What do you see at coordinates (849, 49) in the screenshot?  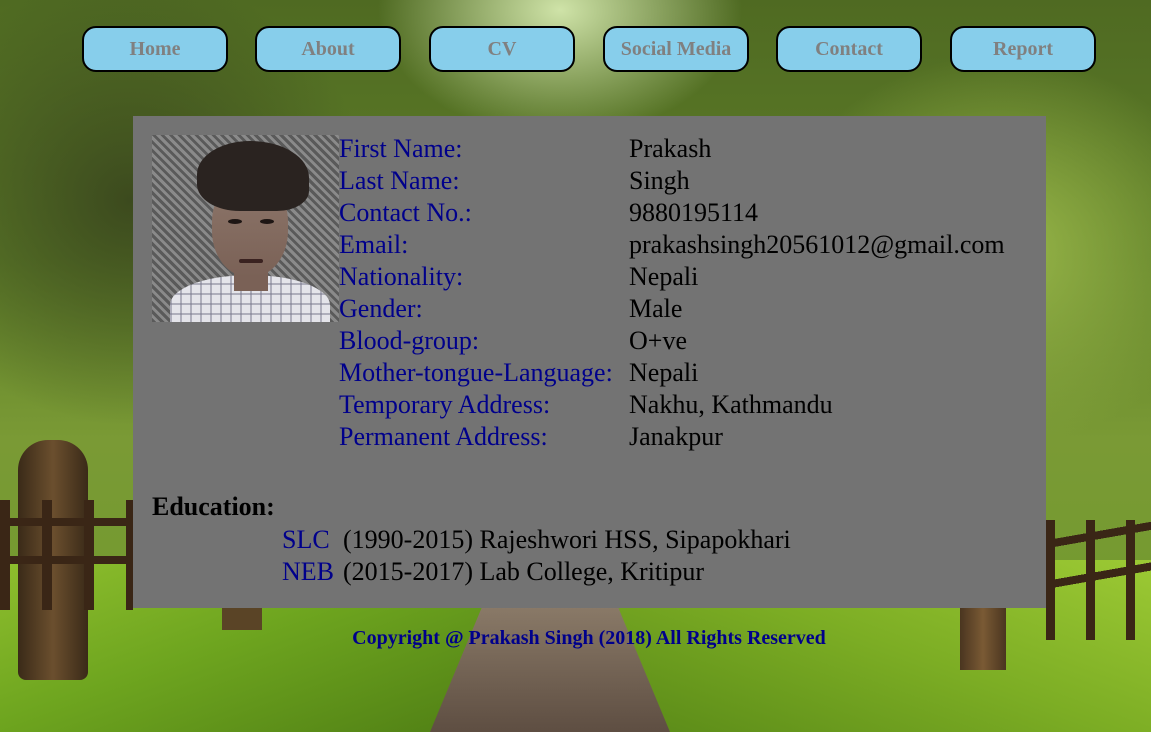 I see `nav-contact-button: Contact` at bounding box center [849, 49].